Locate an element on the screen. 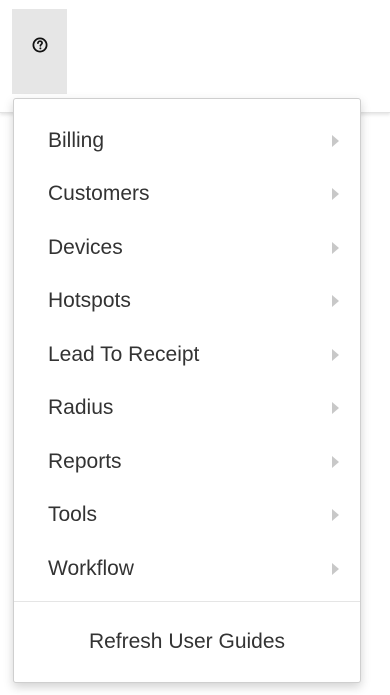 This screenshot has width=390, height=695. menu-item-workflow: Workflow is located at coordinates (187, 569).